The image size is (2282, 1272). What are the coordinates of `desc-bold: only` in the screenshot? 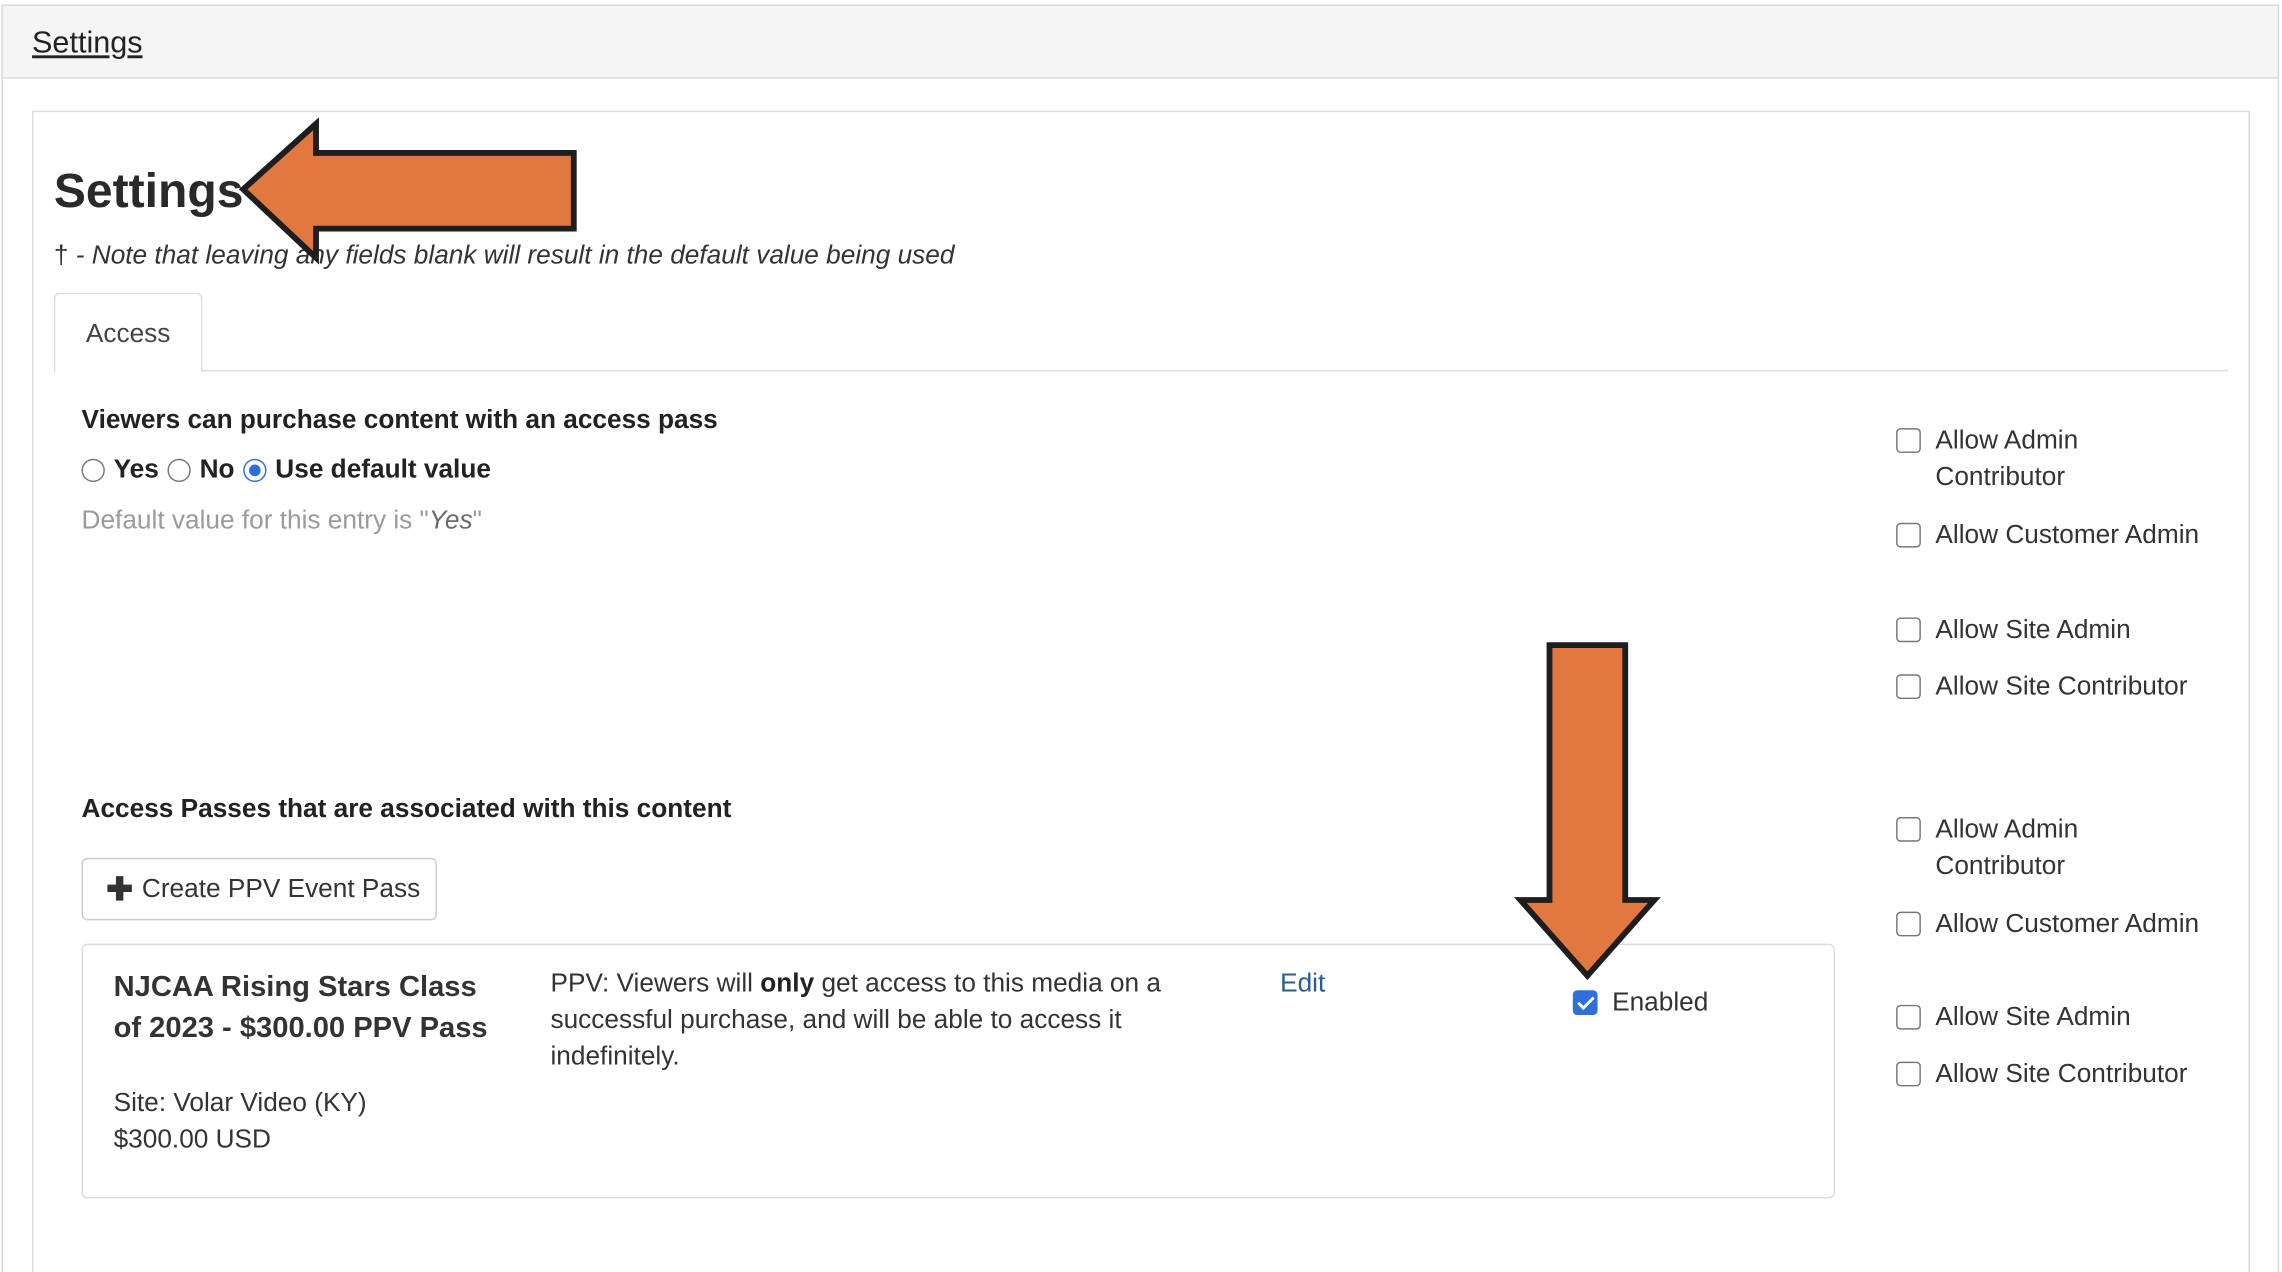 It's located at (787, 983).